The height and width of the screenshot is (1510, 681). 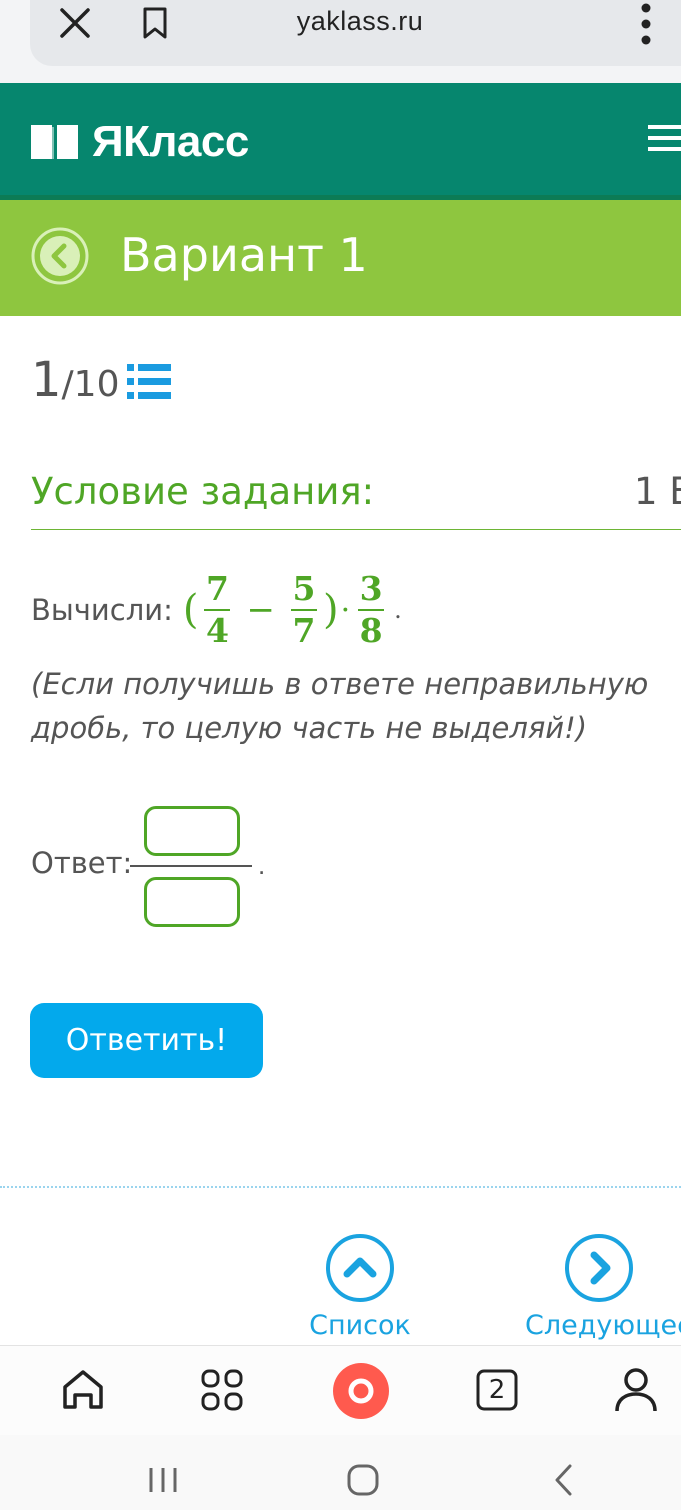 I want to click on more-vertical-icon, so click(x=646, y=24).